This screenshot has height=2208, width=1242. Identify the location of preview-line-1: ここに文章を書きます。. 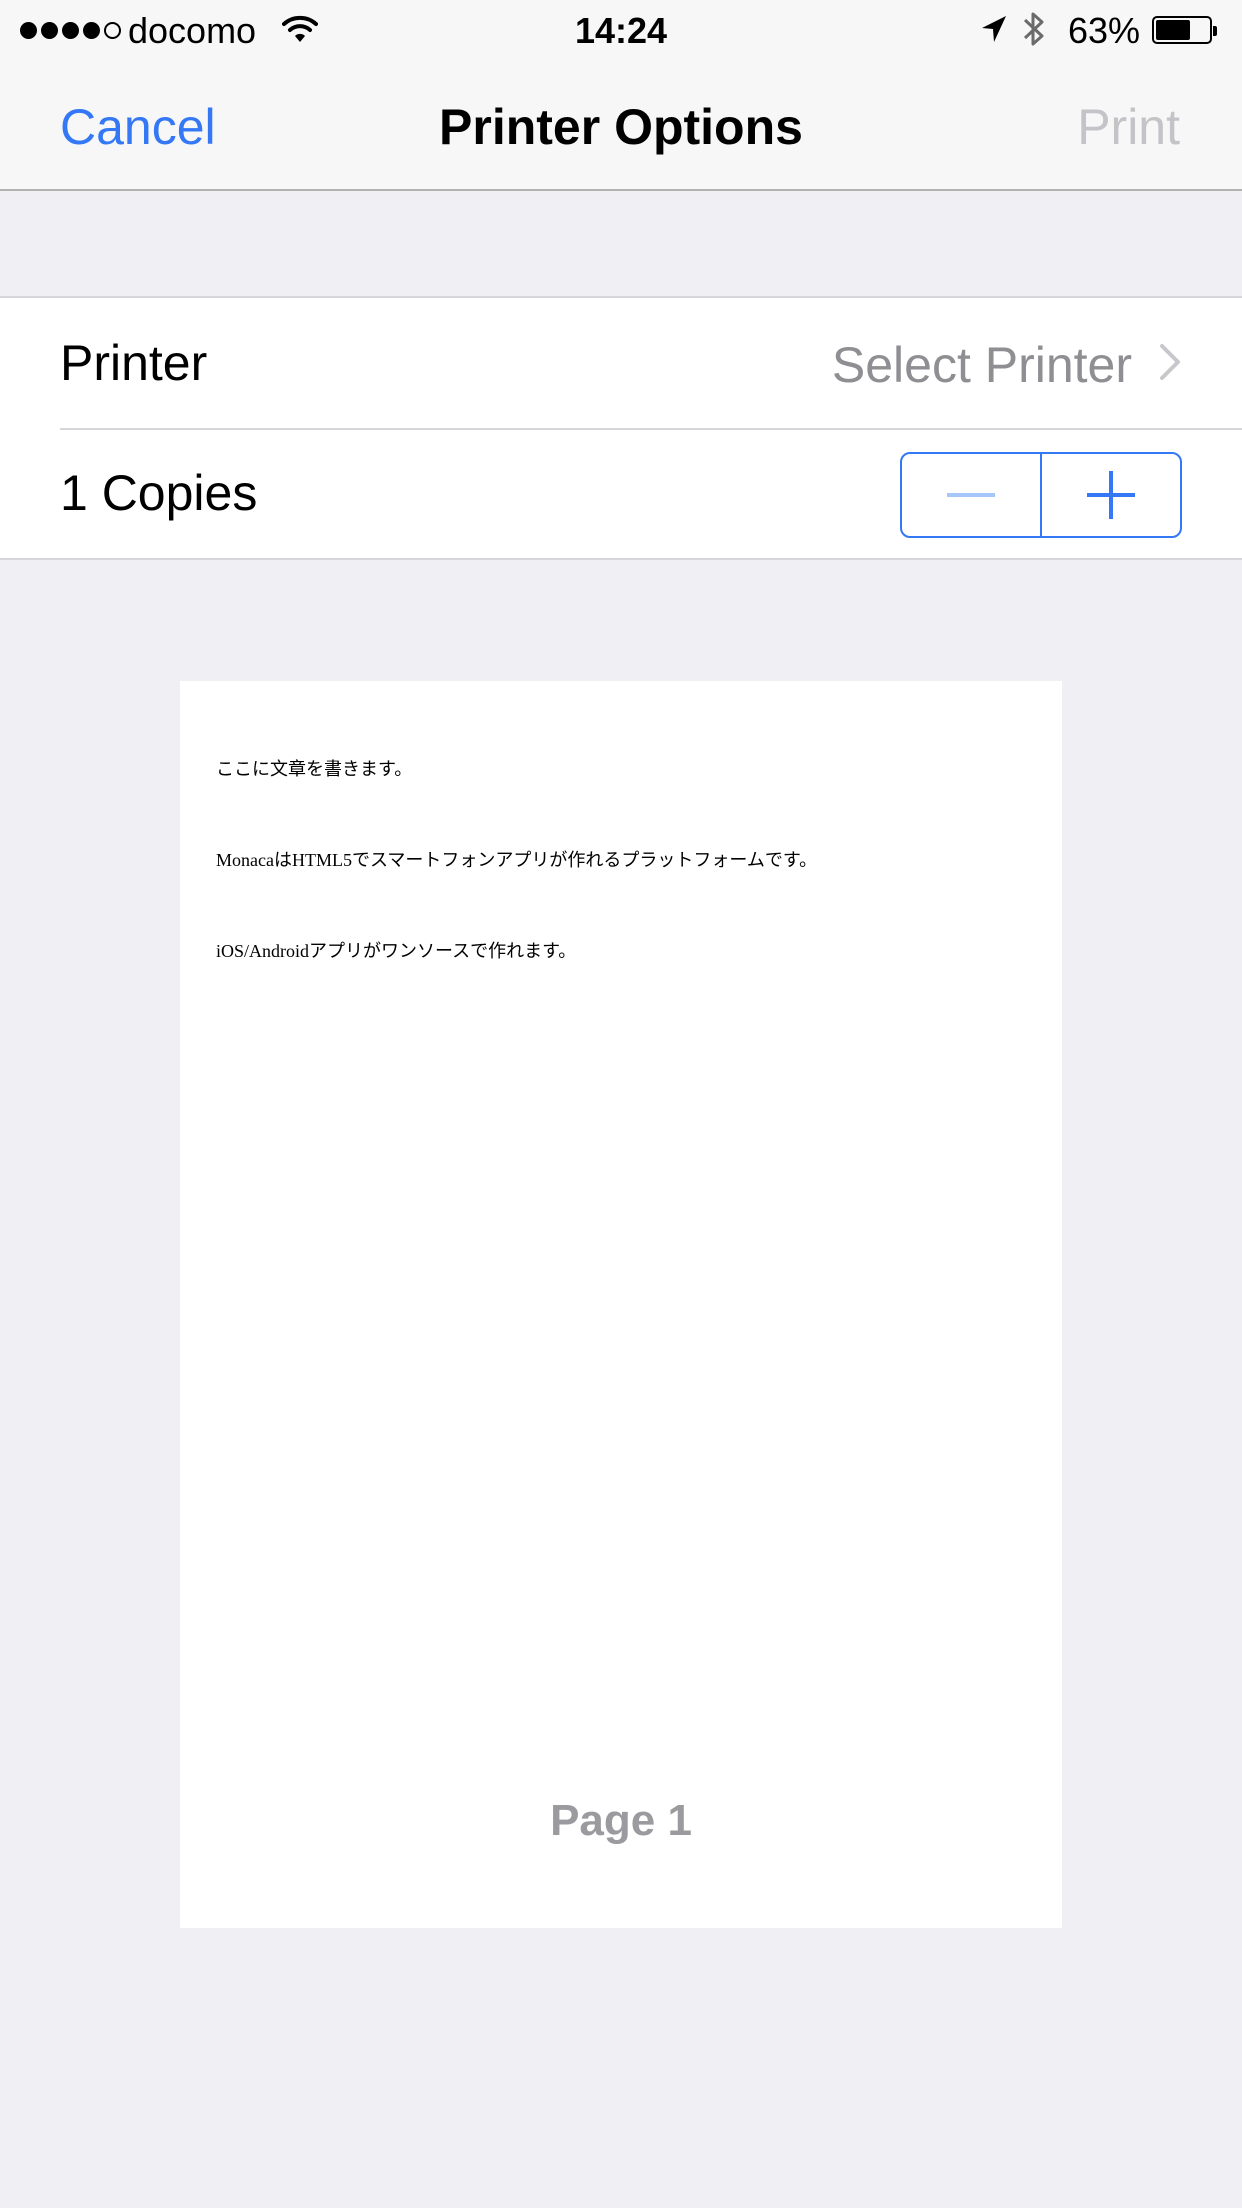
(314, 769).